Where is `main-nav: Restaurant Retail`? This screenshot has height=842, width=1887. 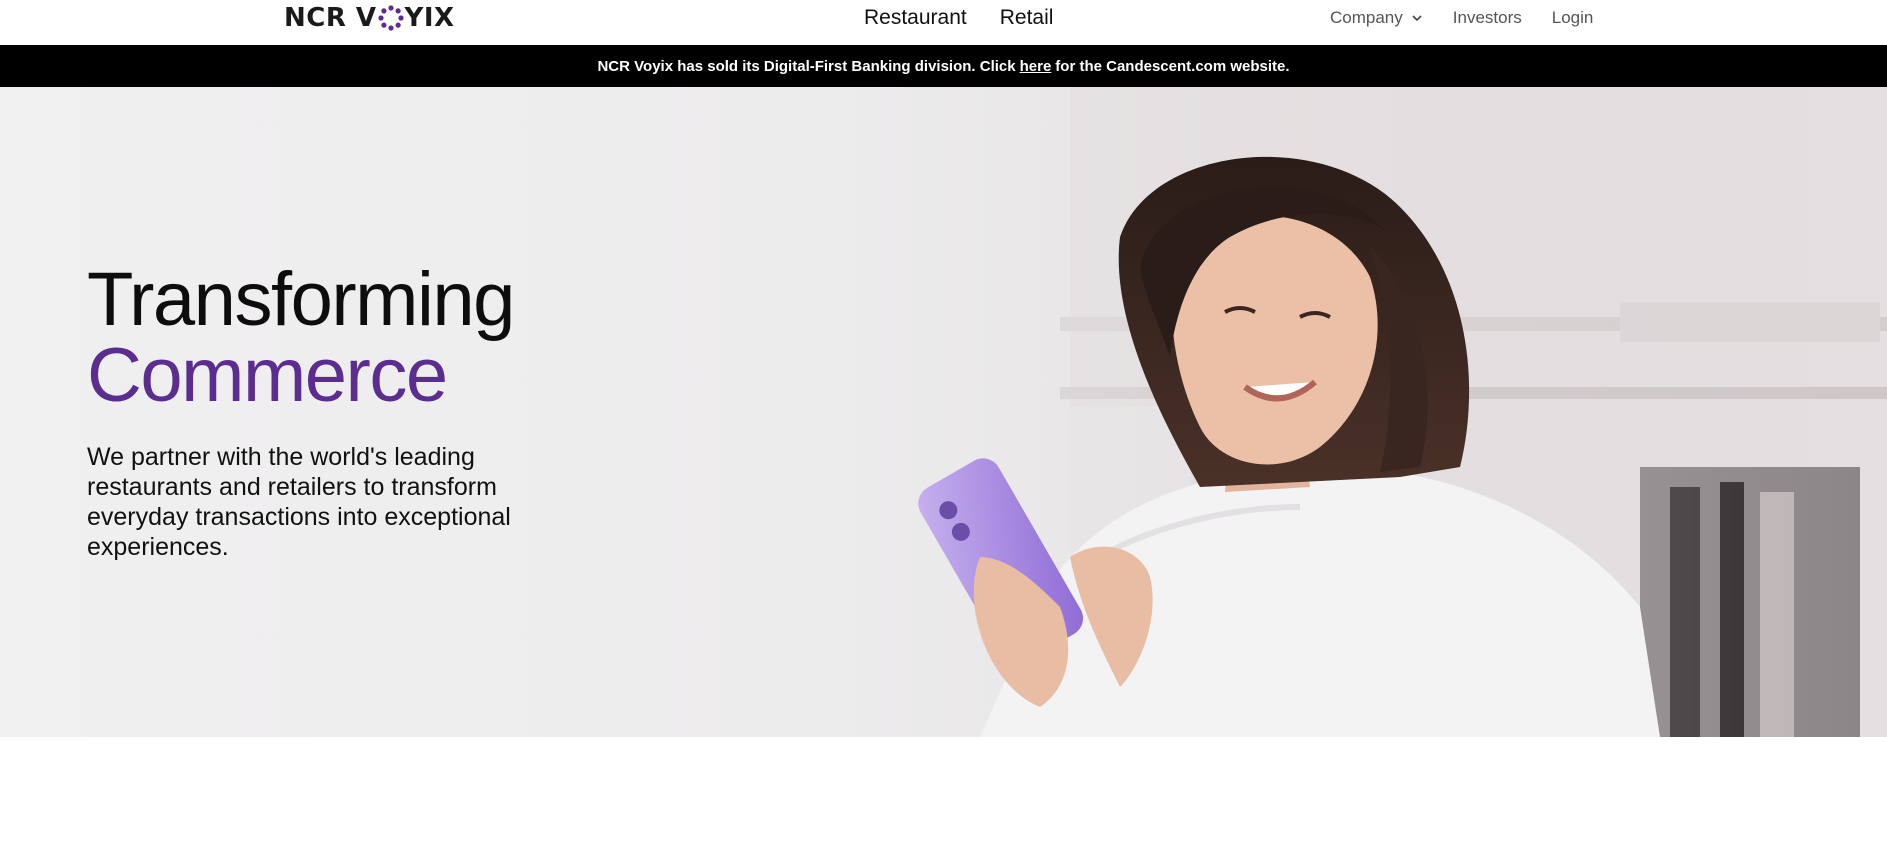
main-nav: Restaurant Retail is located at coordinates (958, 18).